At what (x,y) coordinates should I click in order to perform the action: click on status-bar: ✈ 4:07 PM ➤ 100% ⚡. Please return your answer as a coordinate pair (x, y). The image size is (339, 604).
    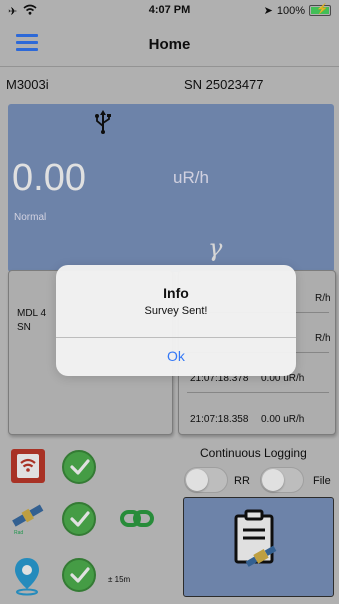
    Looking at the image, I should click on (169, 11).